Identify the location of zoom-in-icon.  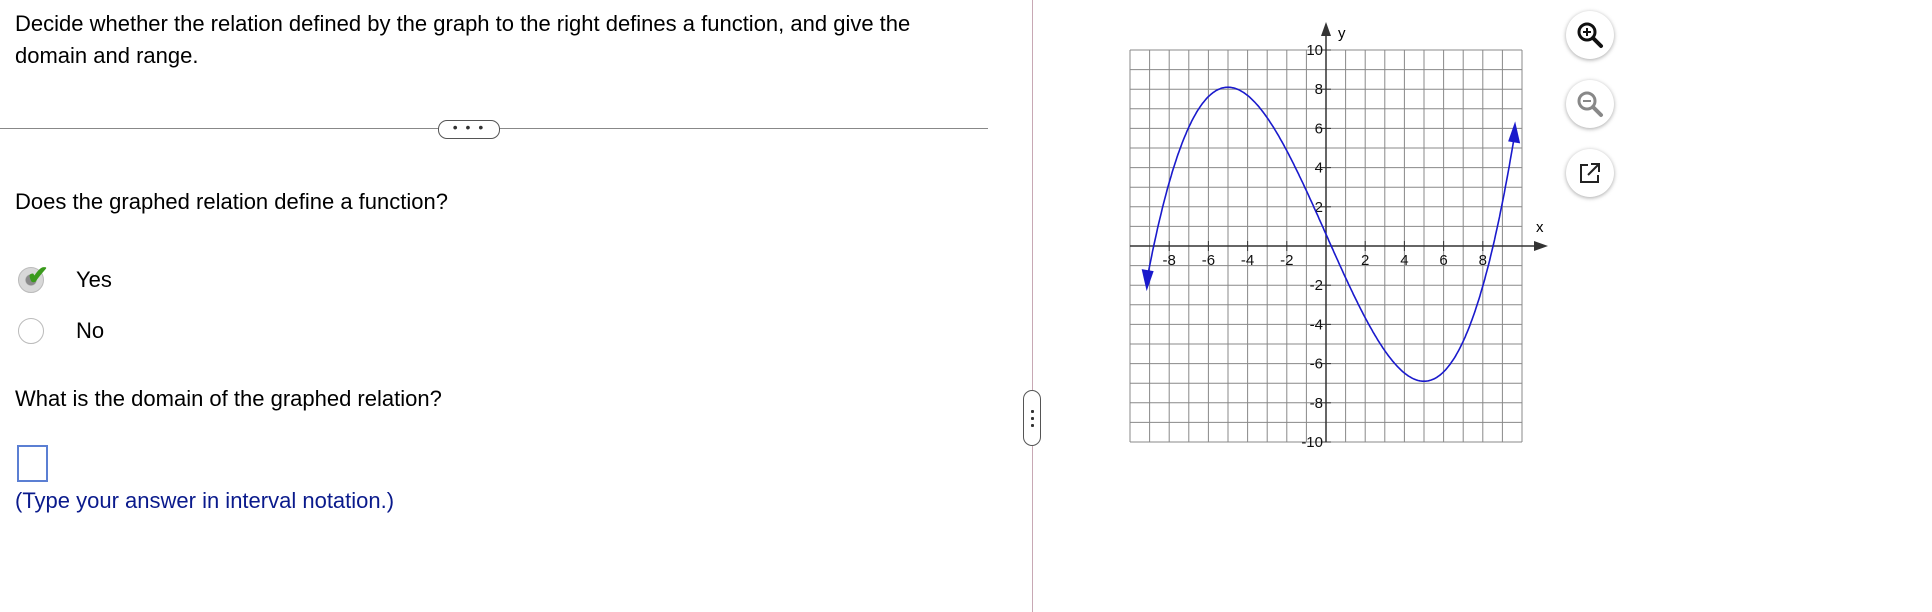
(1590, 35).